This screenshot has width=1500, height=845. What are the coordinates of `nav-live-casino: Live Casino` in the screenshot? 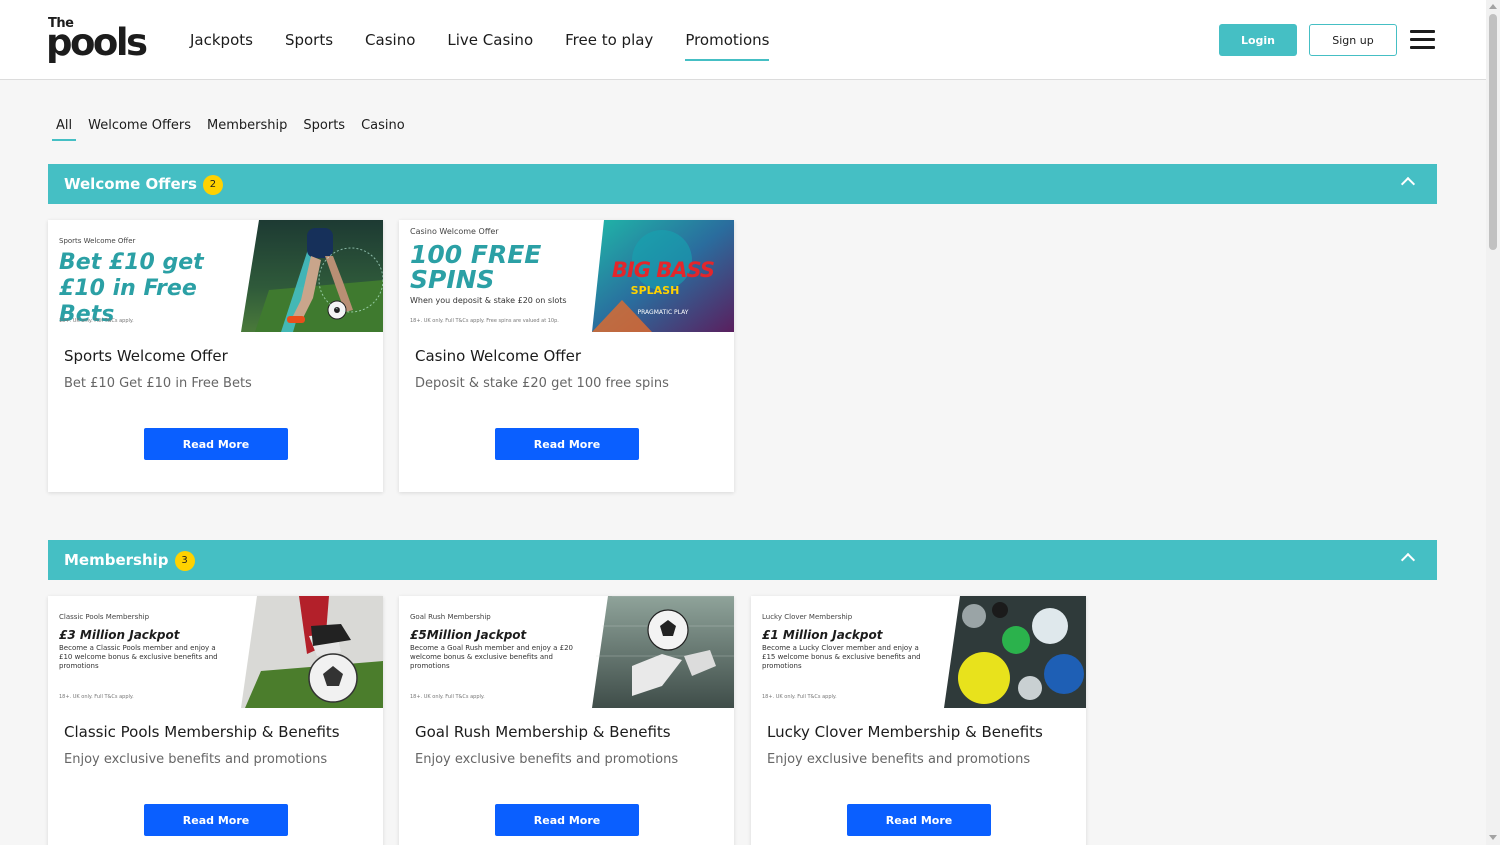 It's located at (490, 40).